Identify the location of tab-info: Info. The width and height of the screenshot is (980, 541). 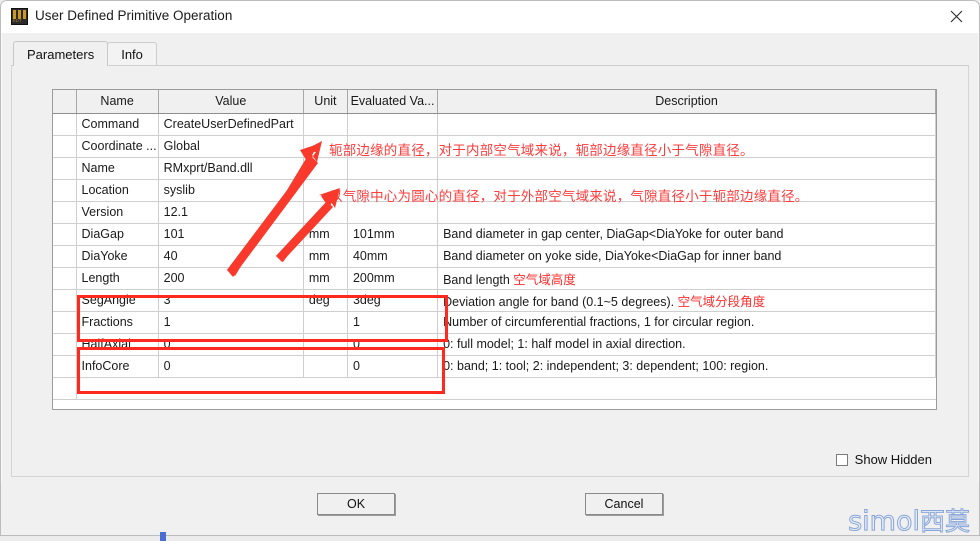
(132, 54).